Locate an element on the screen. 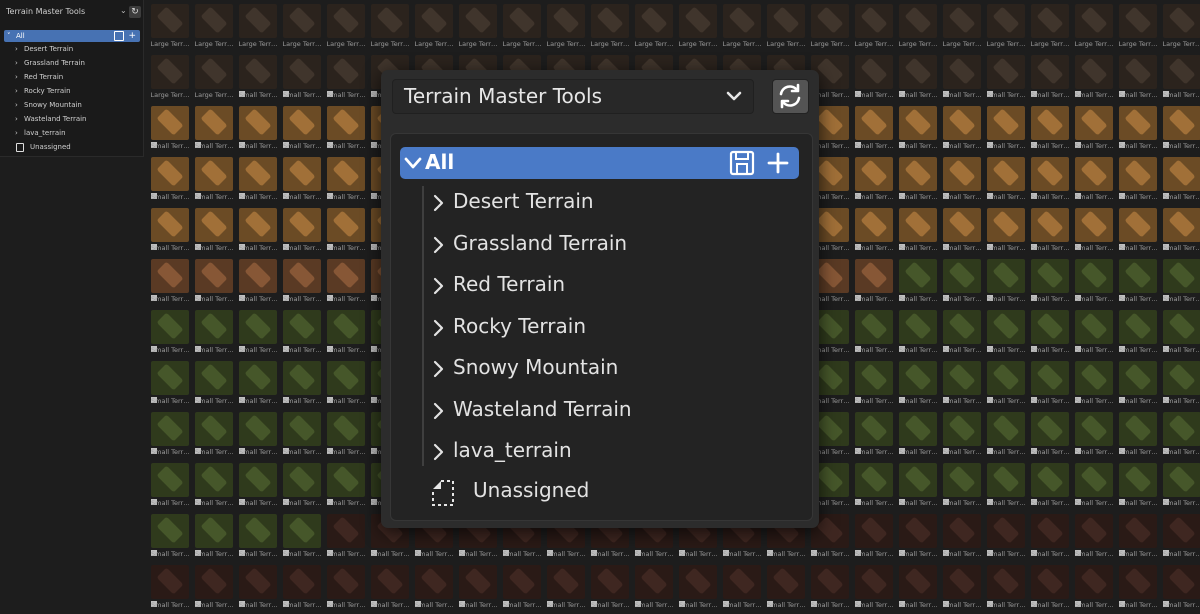  plus-icon: + is located at coordinates (132, 36).